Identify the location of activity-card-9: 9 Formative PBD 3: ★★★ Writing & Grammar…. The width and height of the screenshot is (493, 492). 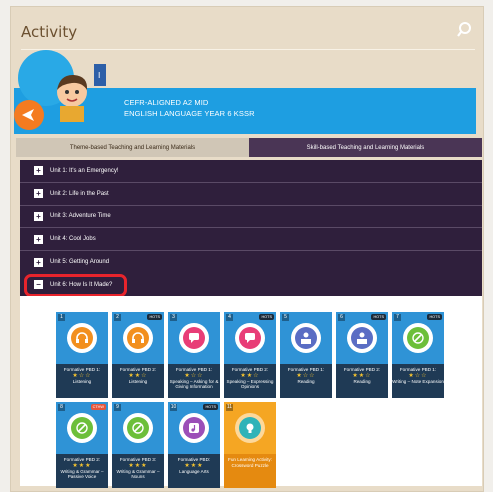
(138, 445).